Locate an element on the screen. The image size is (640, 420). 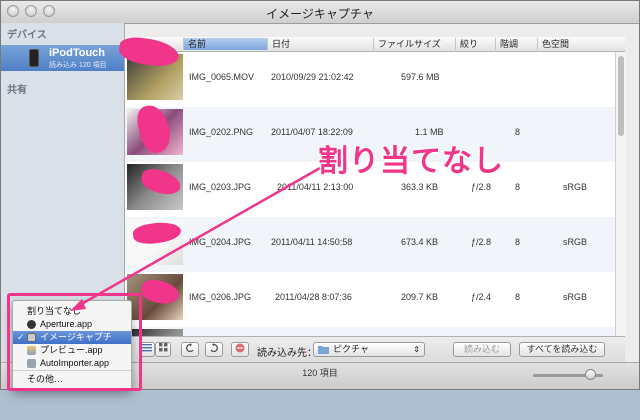
arrow-icon is located at coordinates (195, 238).